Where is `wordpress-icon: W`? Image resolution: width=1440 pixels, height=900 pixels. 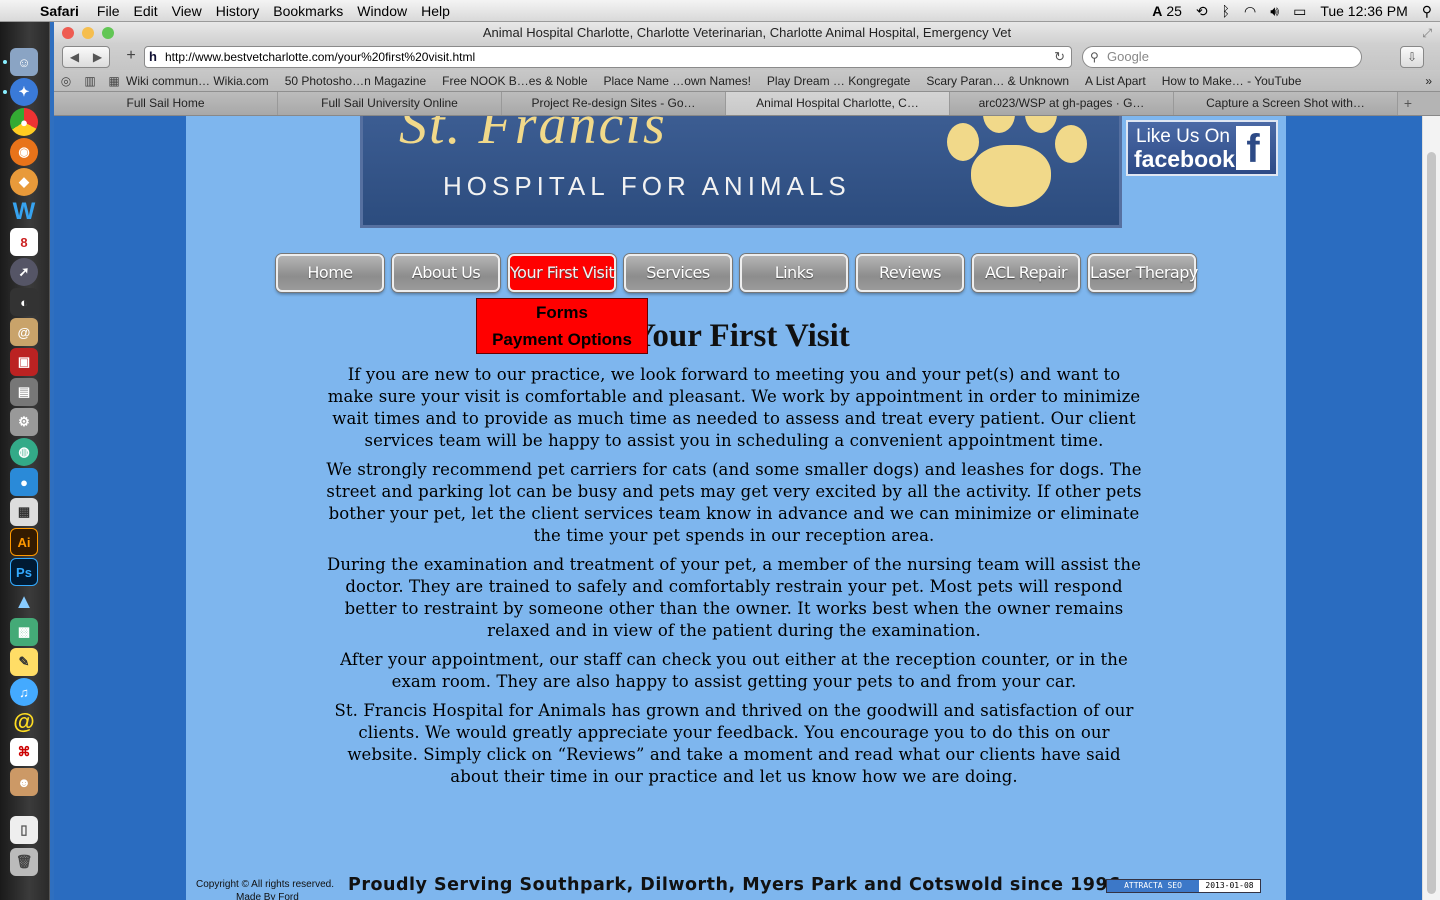
wordpress-icon: W is located at coordinates (24, 212).